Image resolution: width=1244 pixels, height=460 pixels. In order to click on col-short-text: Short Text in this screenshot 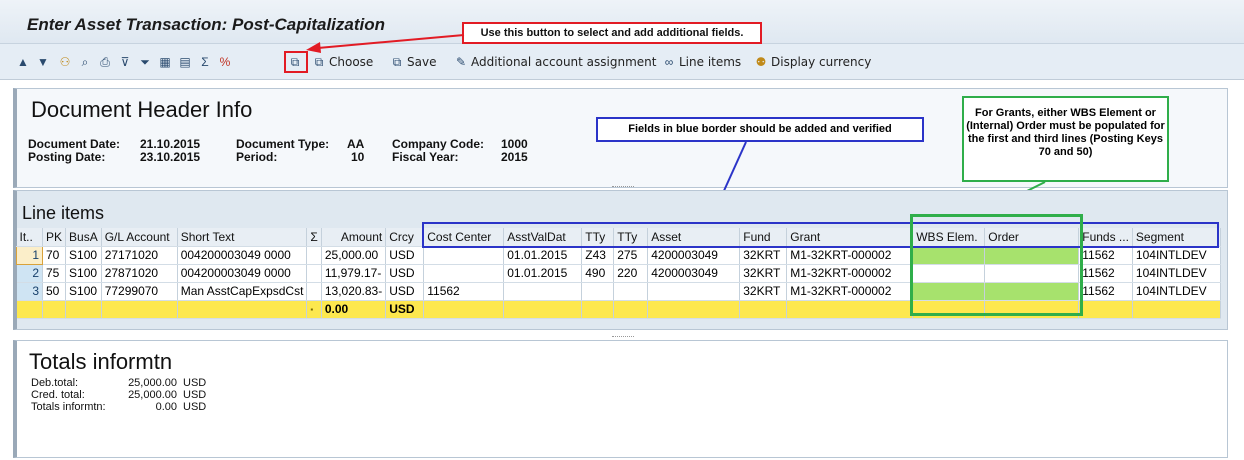, I will do `click(242, 237)`.